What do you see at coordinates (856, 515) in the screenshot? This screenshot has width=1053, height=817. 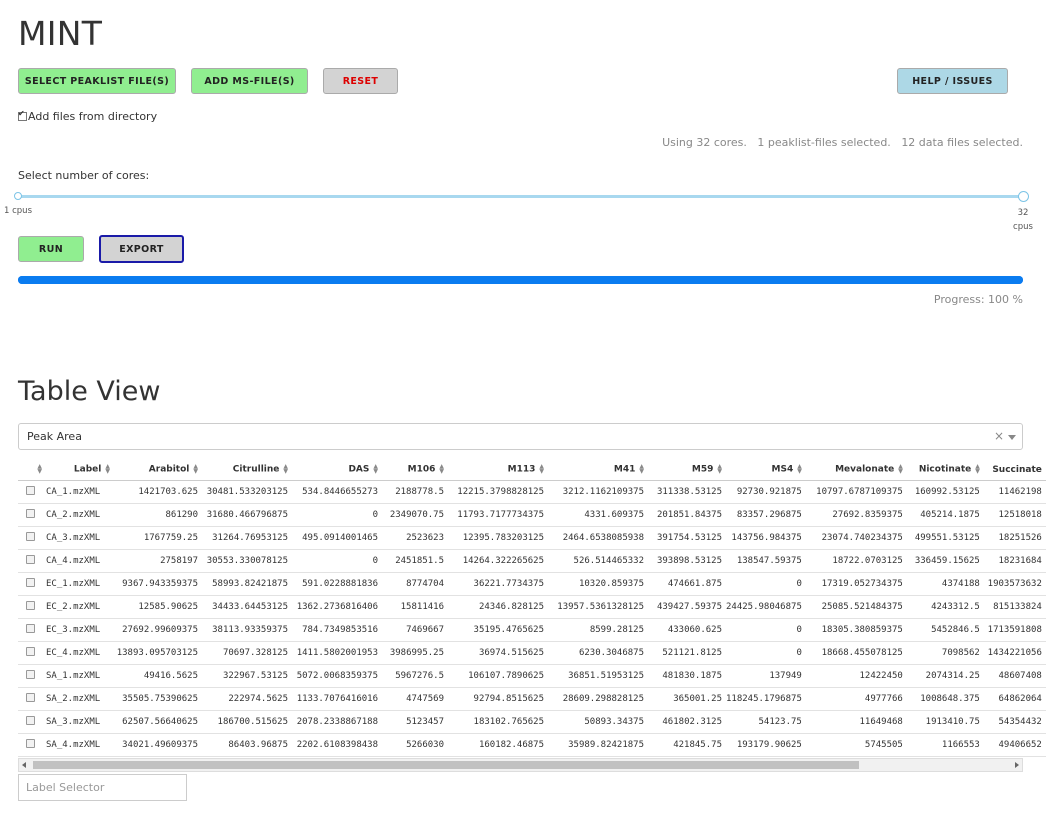 I see `table-cell: 27692.8359375` at bounding box center [856, 515].